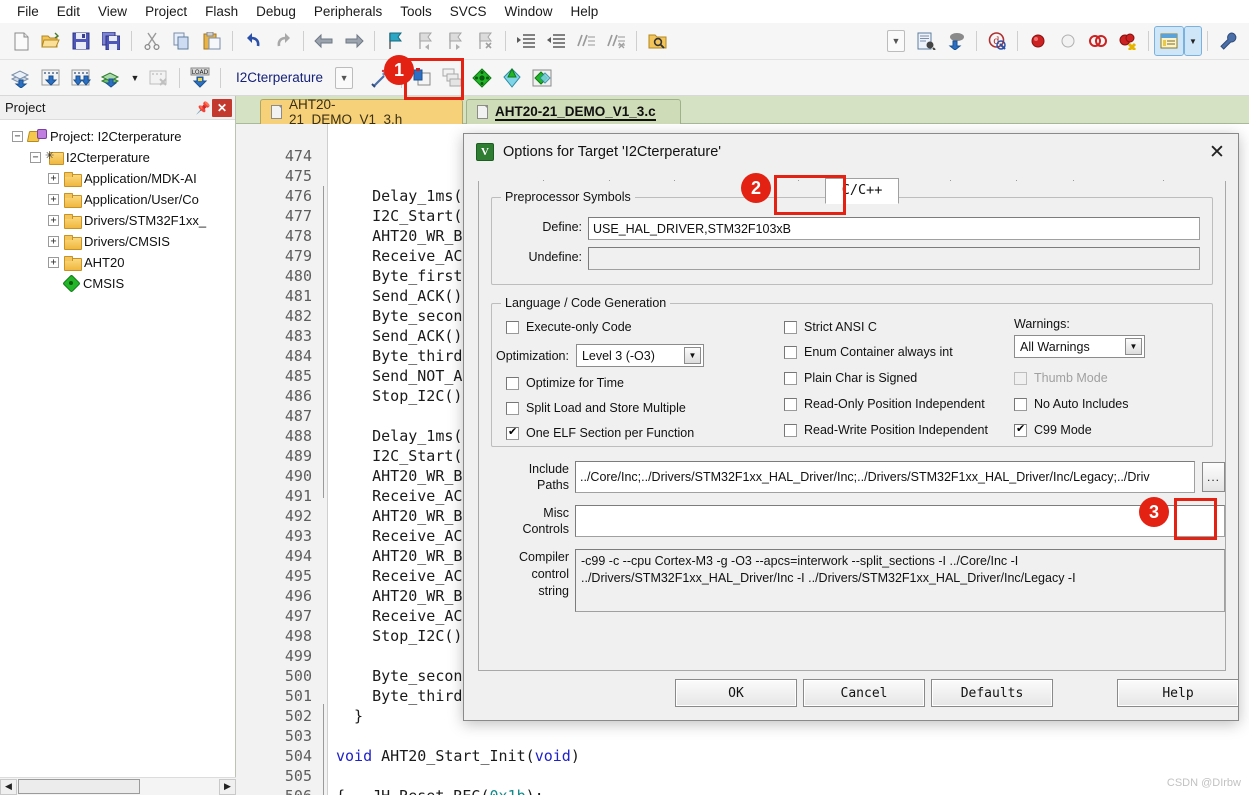  I want to click on start-debug-icon: d, so click(997, 41).